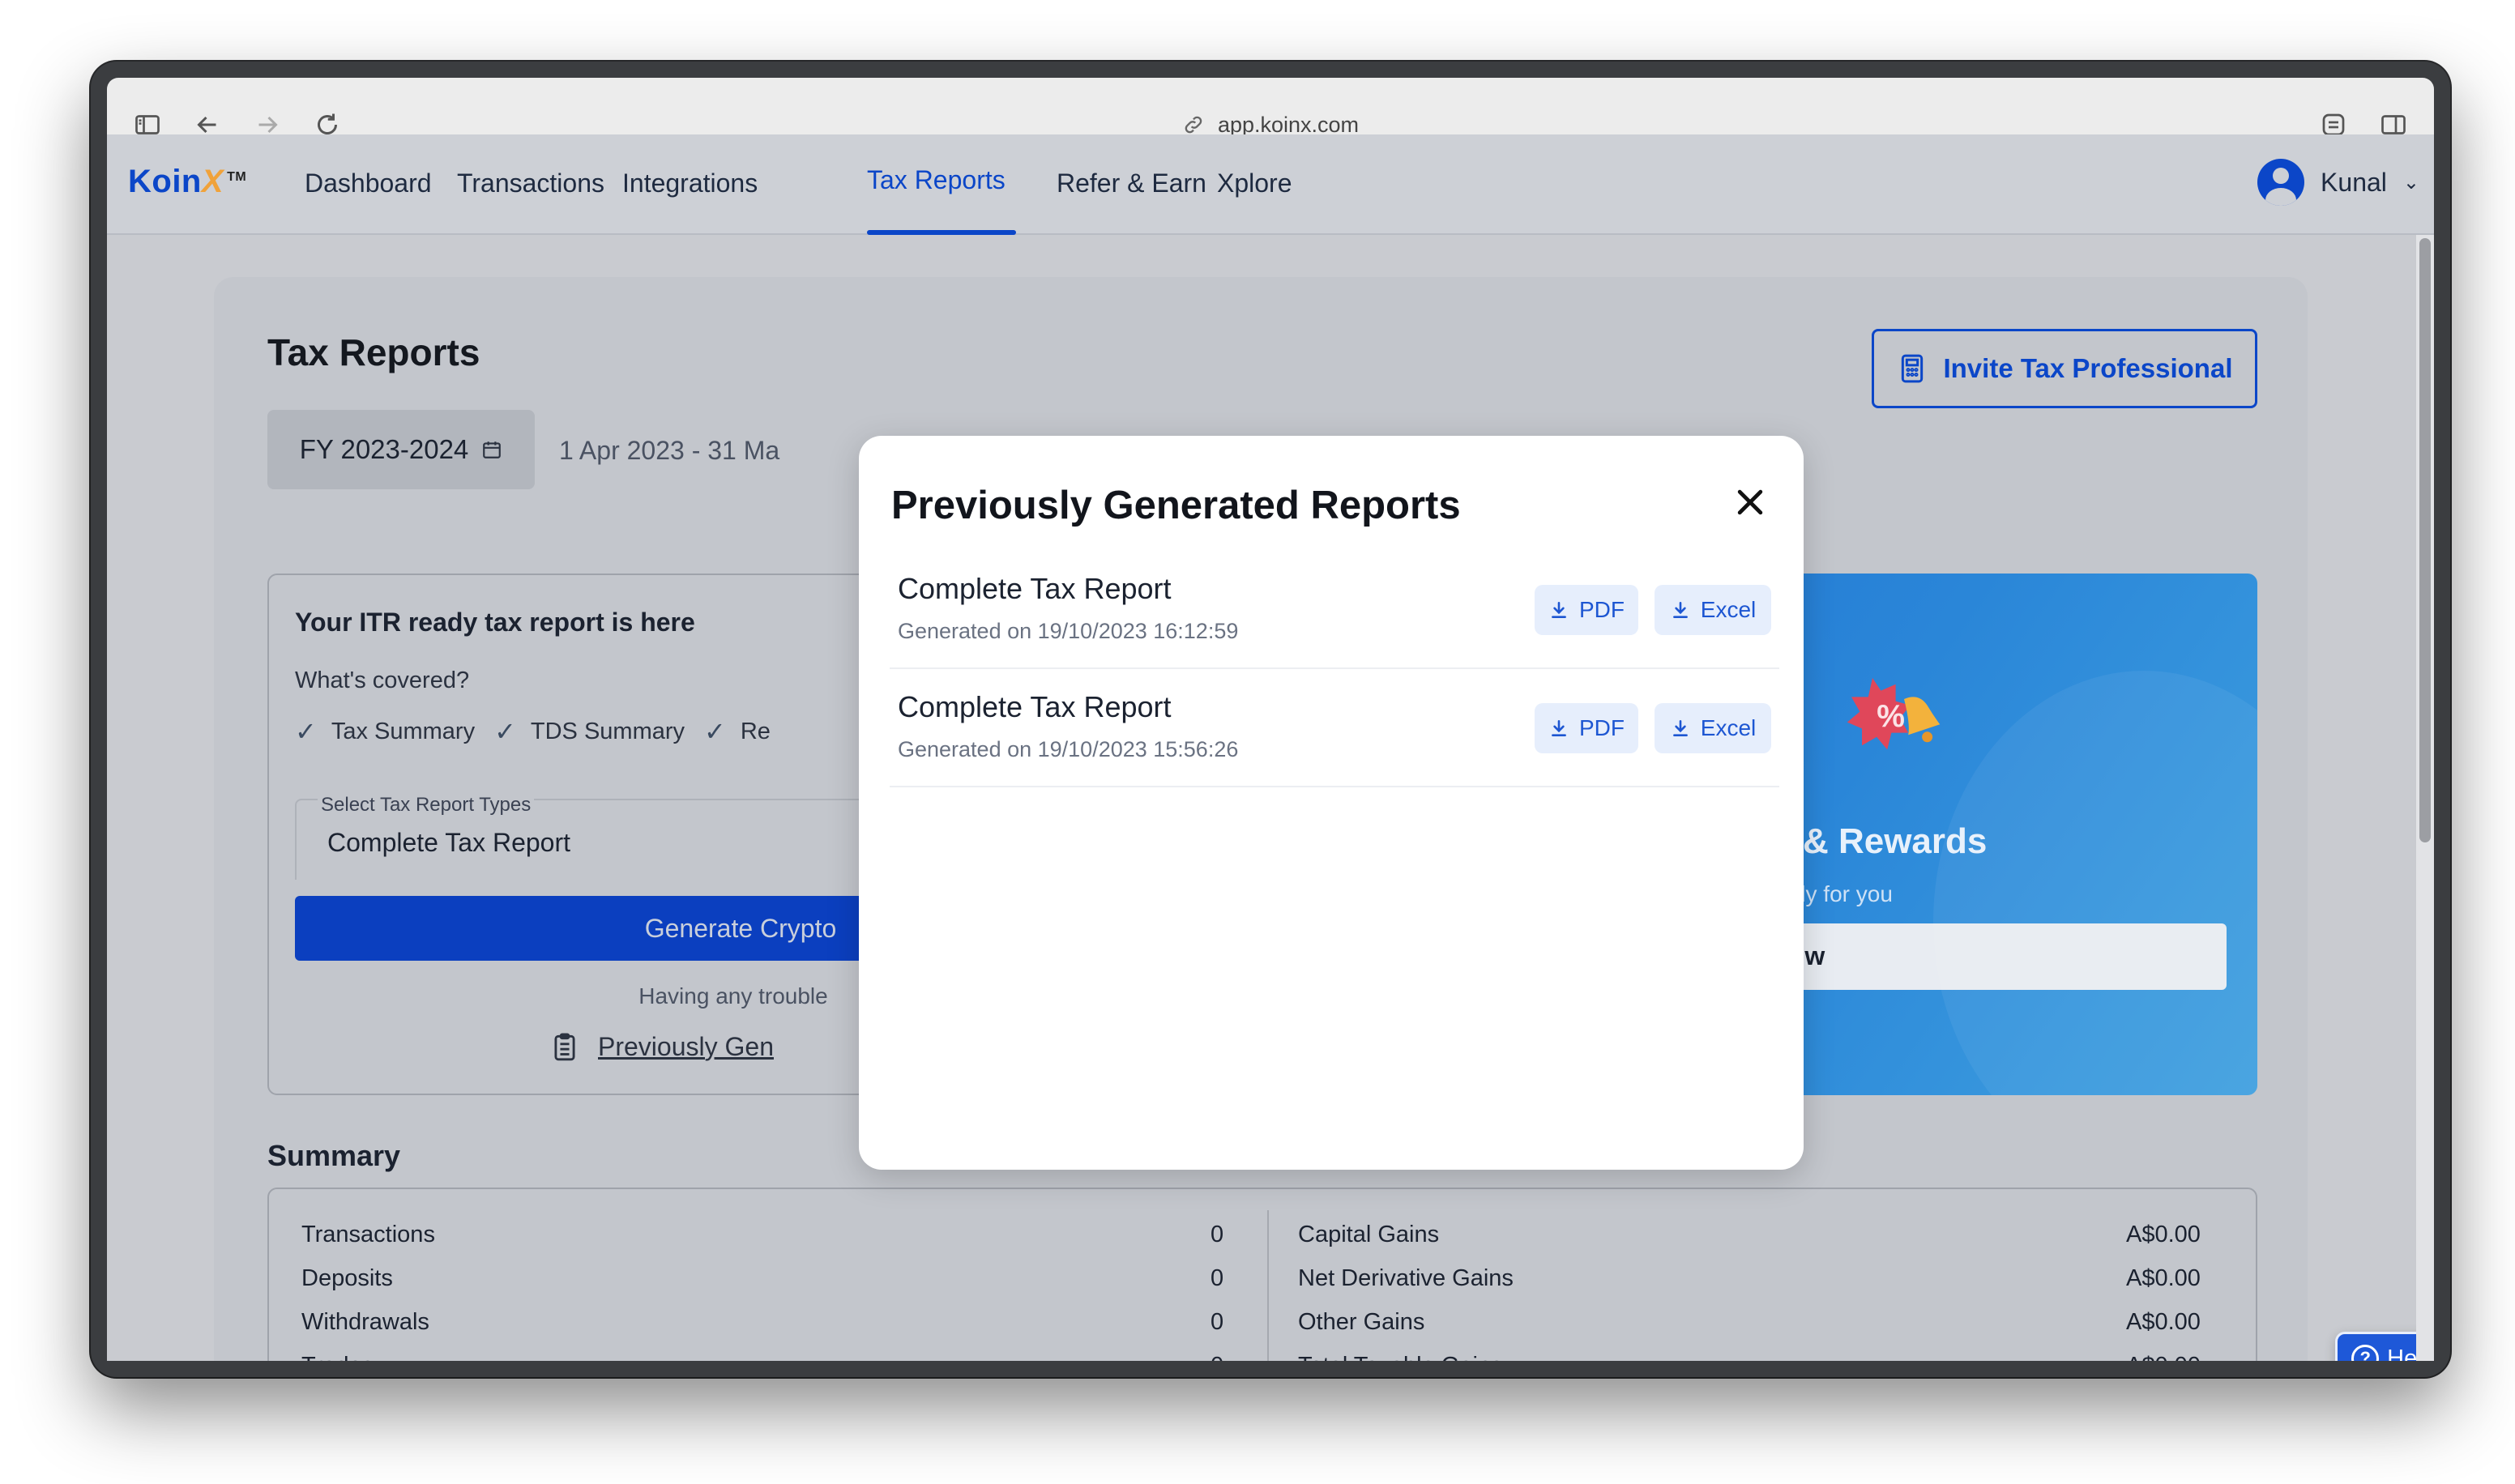 The image size is (2515, 1484). I want to click on invite-label: Invite Tax Professional, so click(2088, 368).